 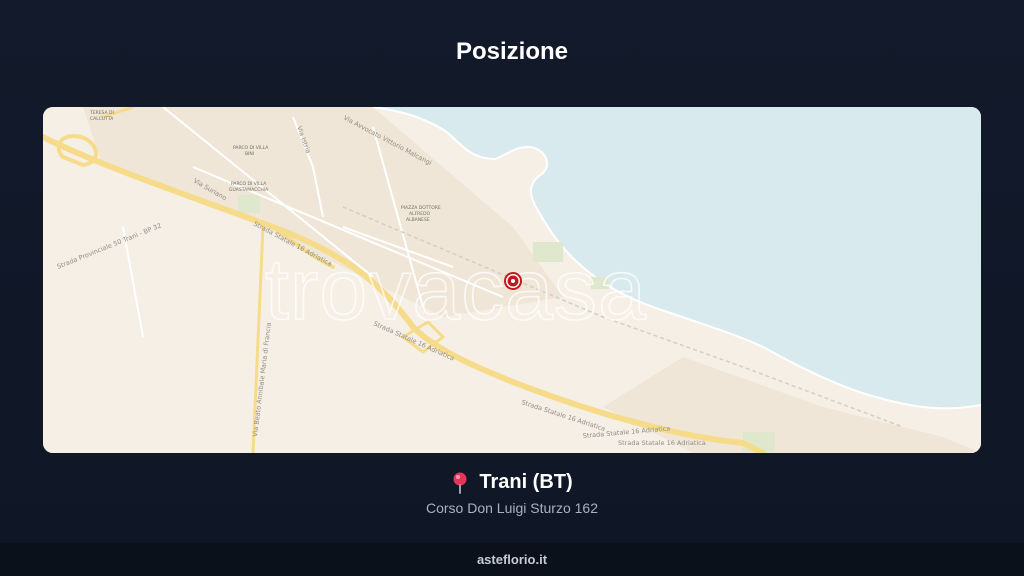 What do you see at coordinates (460, 483) in the screenshot?
I see `round-pushpin-icon` at bounding box center [460, 483].